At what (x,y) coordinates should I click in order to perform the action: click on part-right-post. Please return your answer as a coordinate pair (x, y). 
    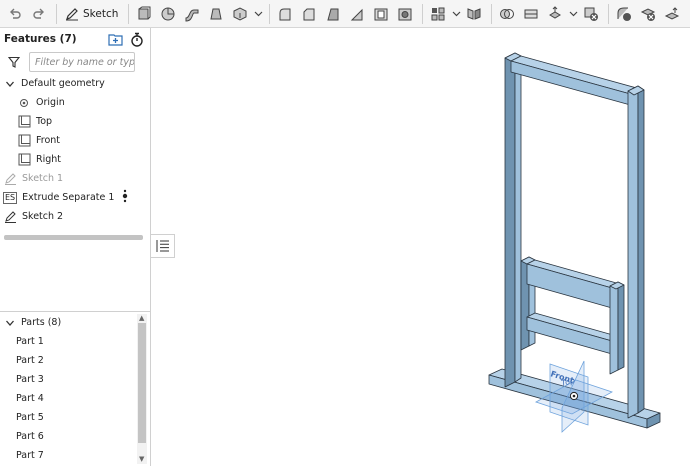
    Looking at the image, I should click on (636, 252).